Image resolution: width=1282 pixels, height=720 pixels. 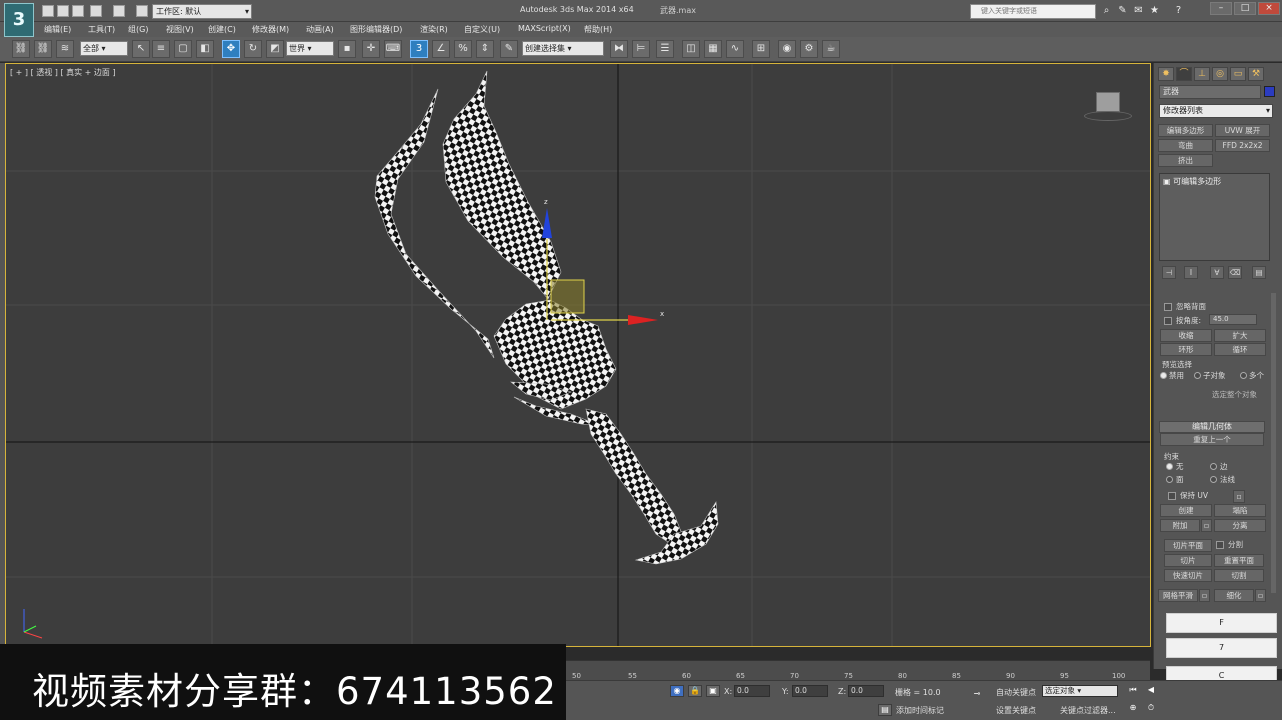 I want to click on selected-dropdown: 选定对象 ▾, so click(x=1080, y=691).